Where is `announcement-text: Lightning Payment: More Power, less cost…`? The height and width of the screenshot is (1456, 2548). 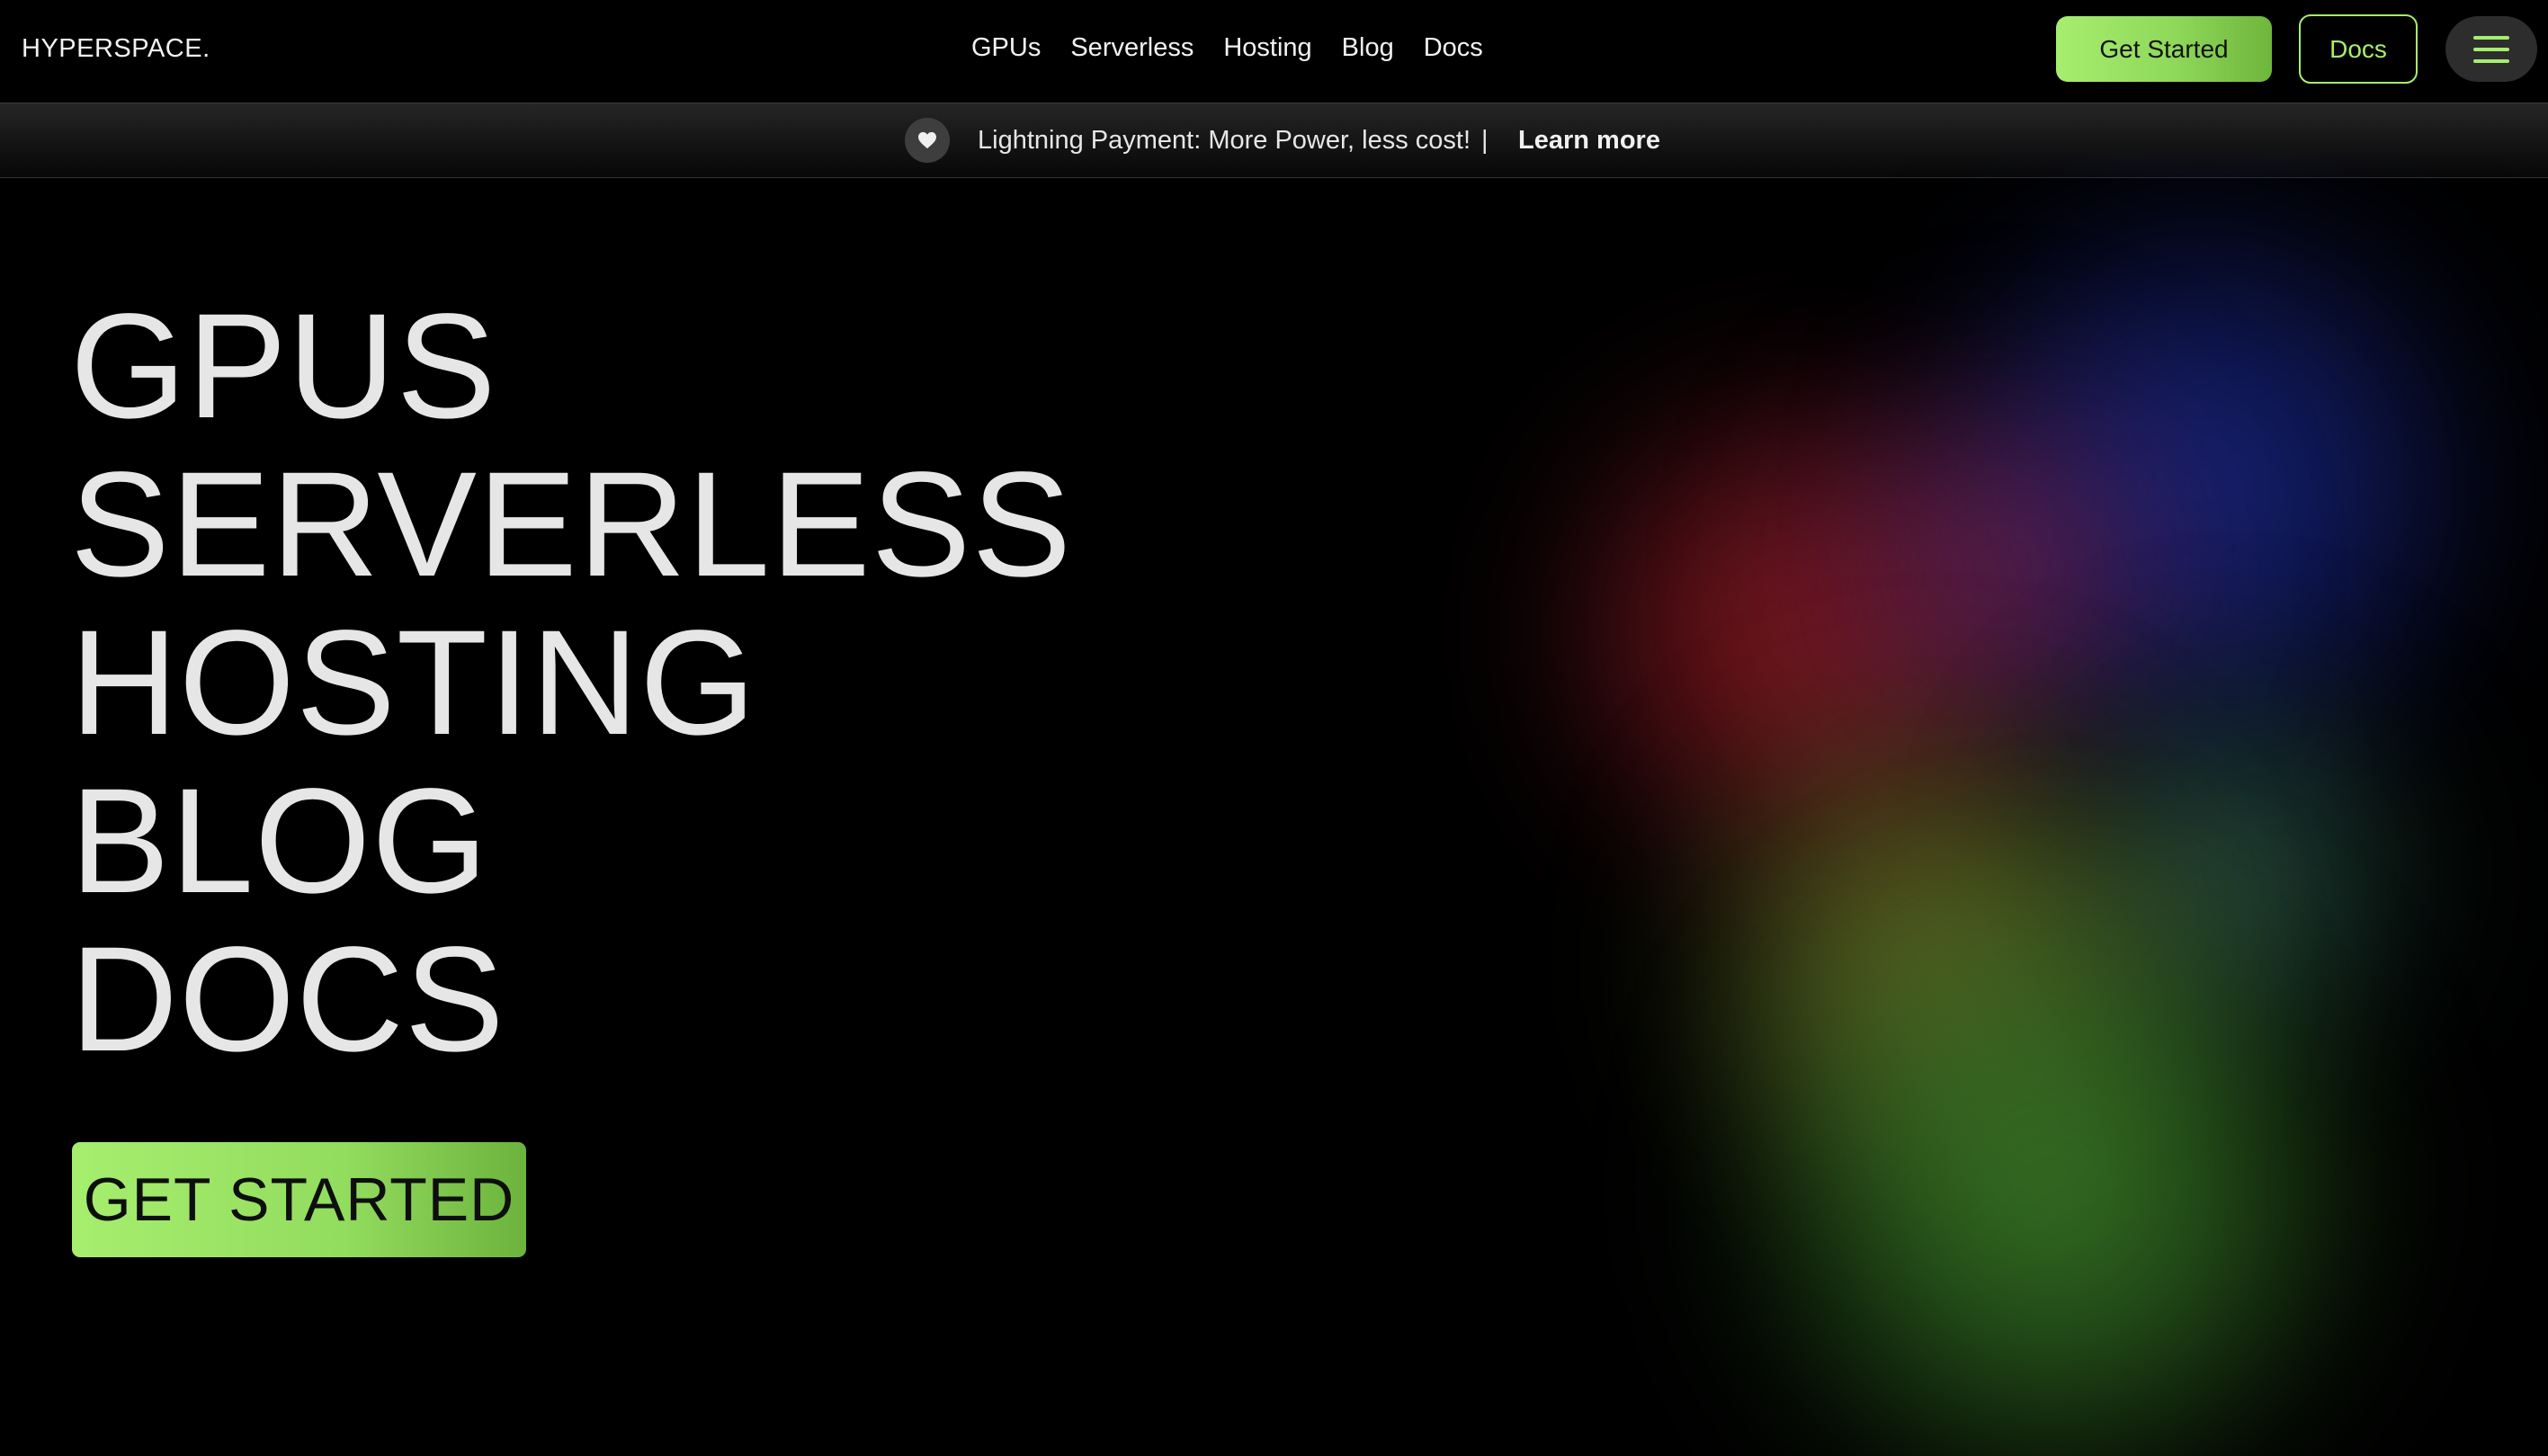 announcement-text: Lightning Payment: More Power, less cost… is located at coordinates (1224, 141).